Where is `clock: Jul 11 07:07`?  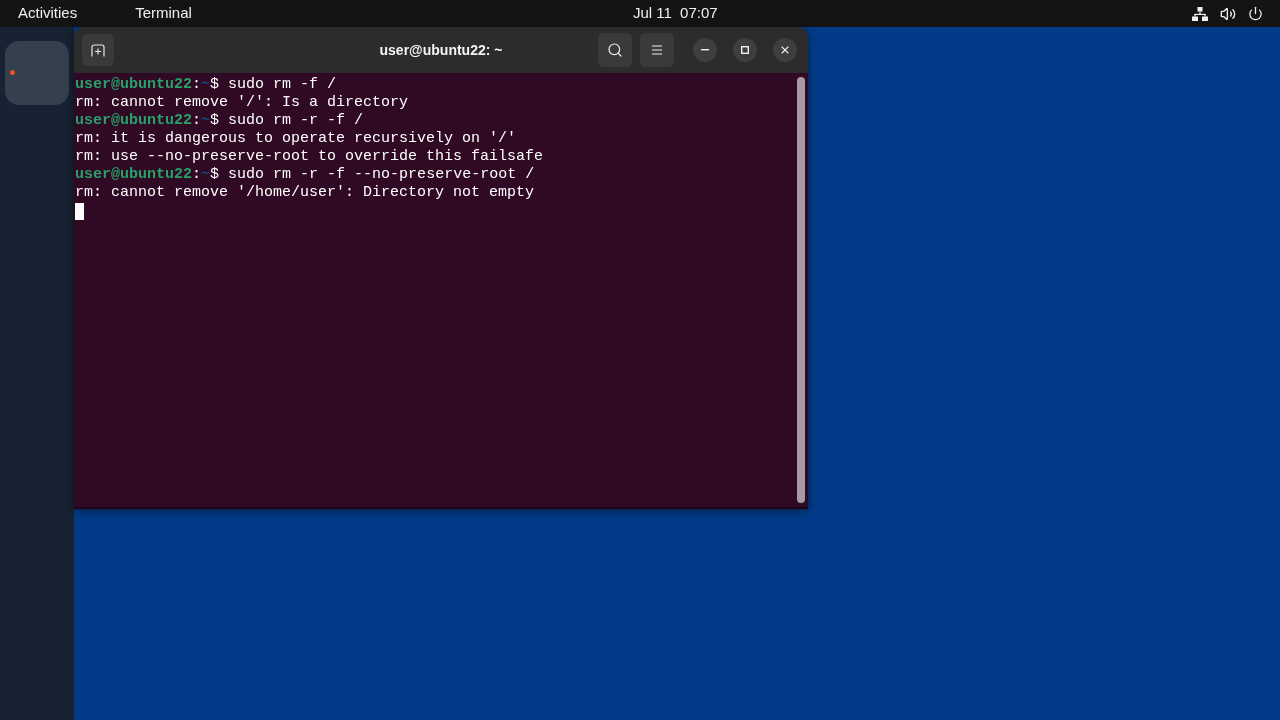 clock: Jul 11 07:07 is located at coordinates (675, 13).